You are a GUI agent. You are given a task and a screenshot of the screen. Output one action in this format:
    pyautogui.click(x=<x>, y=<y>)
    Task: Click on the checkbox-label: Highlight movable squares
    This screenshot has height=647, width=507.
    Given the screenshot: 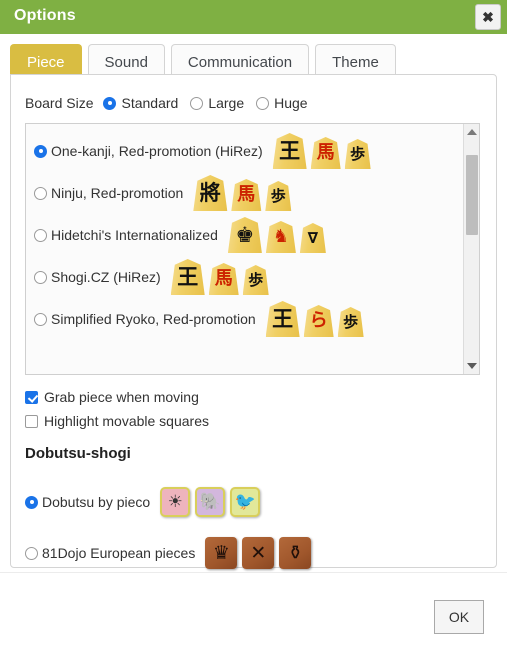 What is the action you would take?
    pyautogui.click(x=126, y=421)
    